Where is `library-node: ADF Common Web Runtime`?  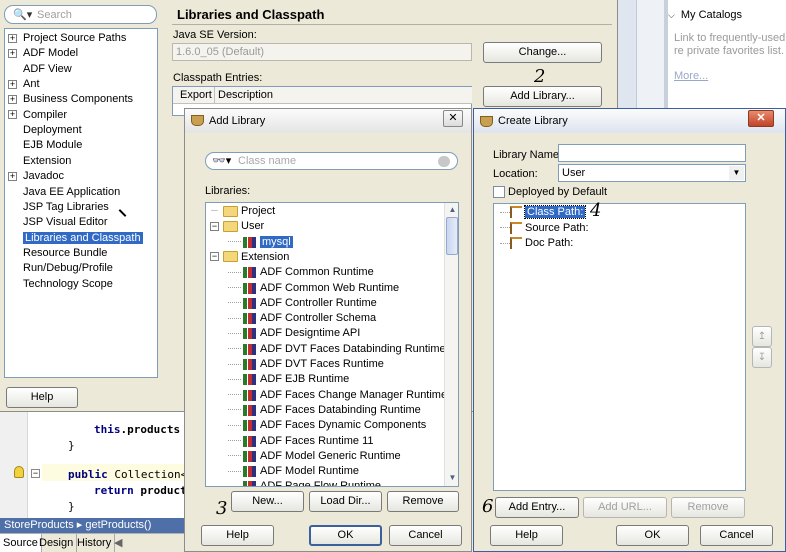
library-node: ADF Common Web Runtime is located at coordinates (313, 288).